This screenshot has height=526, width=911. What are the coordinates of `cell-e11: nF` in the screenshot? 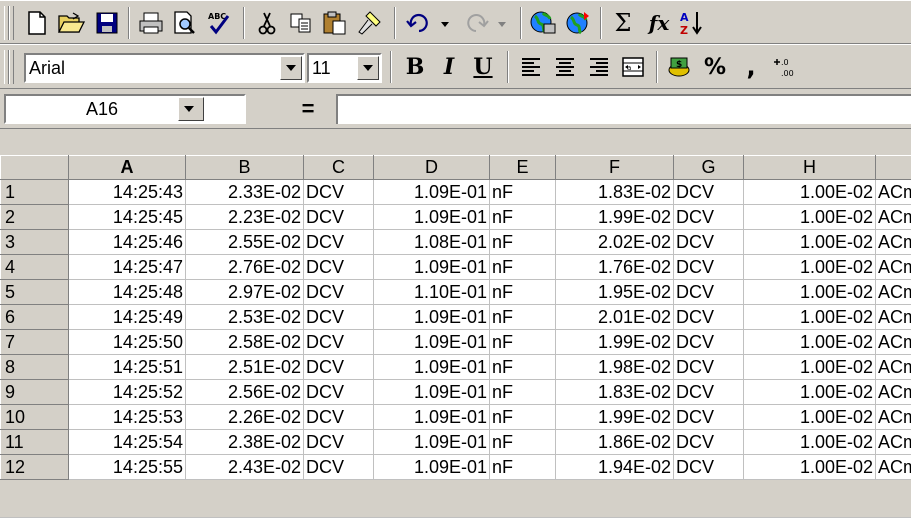 It's located at (523, 442).